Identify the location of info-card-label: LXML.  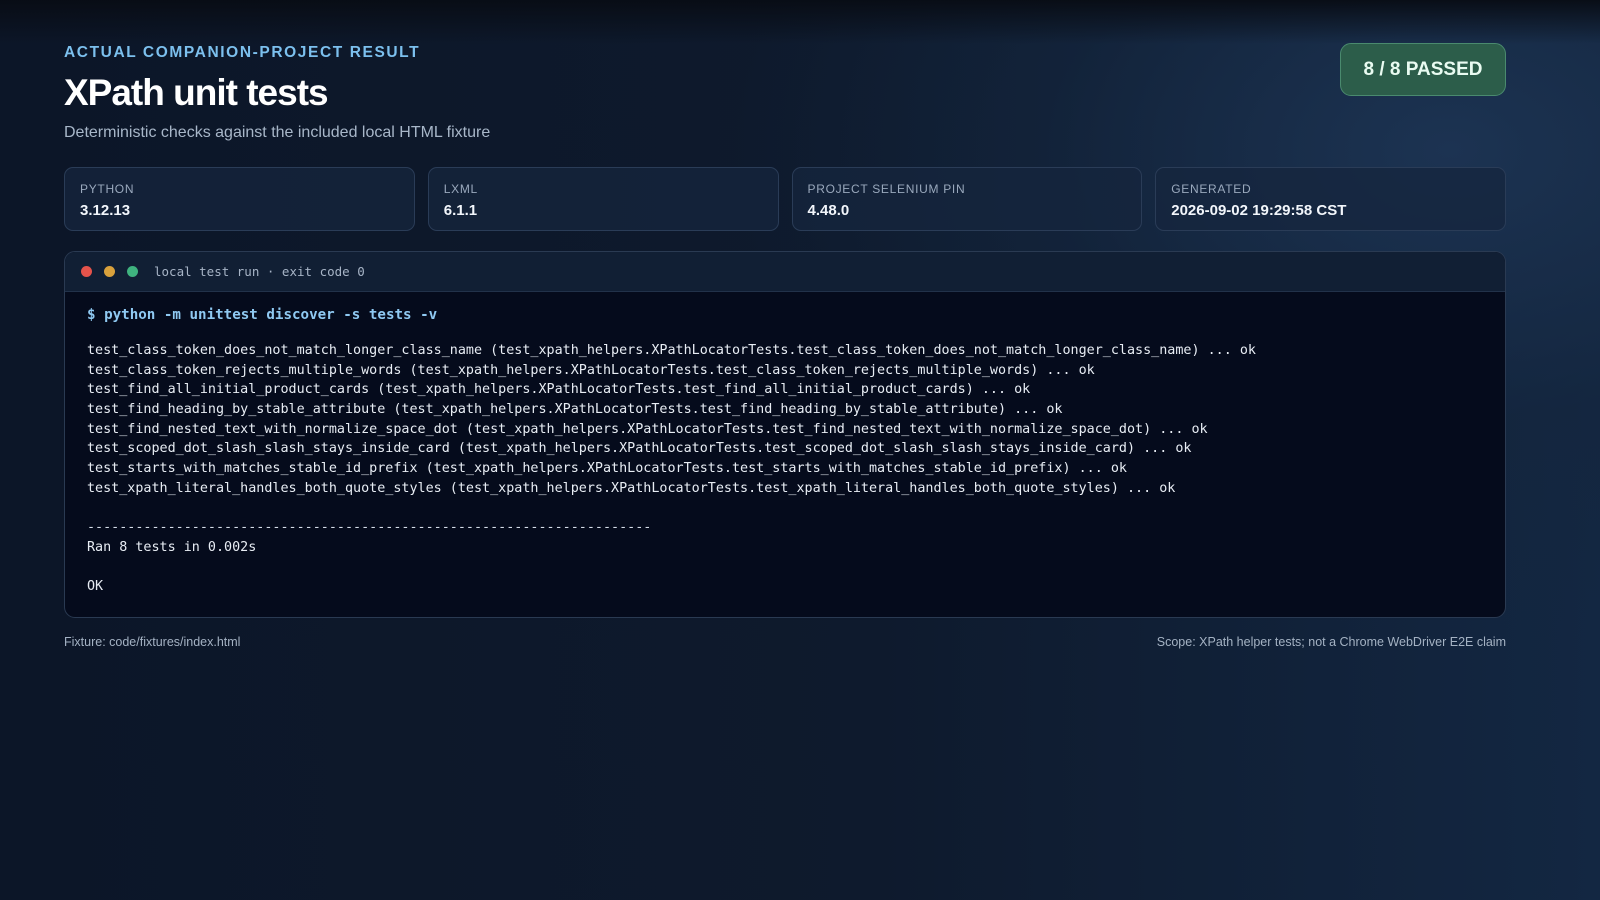
(460, 189).